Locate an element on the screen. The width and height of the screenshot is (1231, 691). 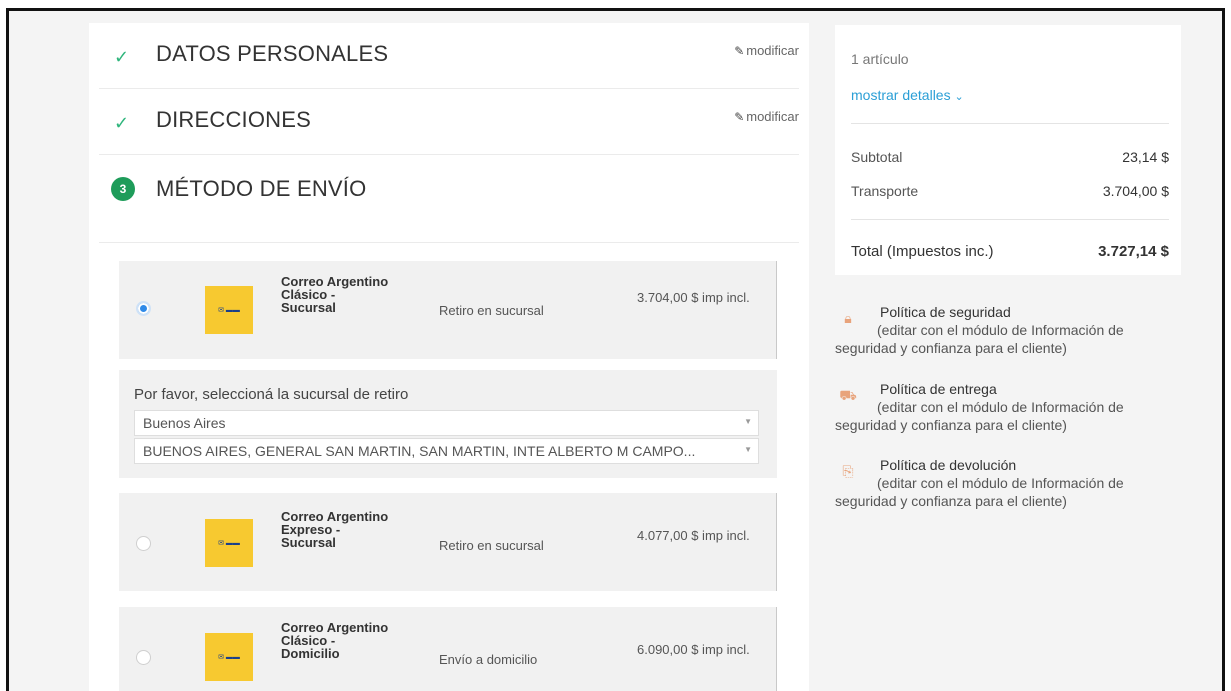
carrier-price: 3.704,00 $ imp incl. is located at coordinates (693, 297).